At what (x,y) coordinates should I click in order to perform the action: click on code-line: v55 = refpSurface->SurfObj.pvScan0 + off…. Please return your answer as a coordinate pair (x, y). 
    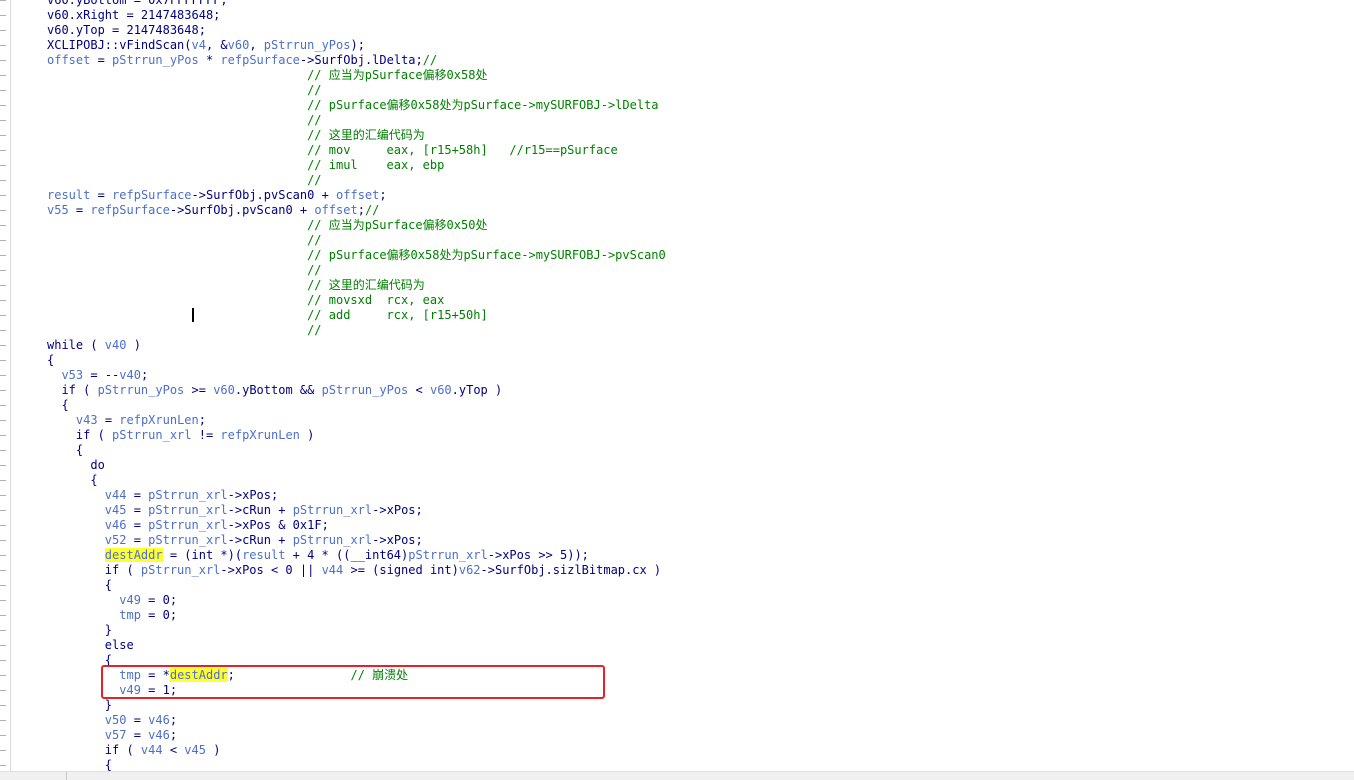
    Looking at the image, I should click on (213, 210).